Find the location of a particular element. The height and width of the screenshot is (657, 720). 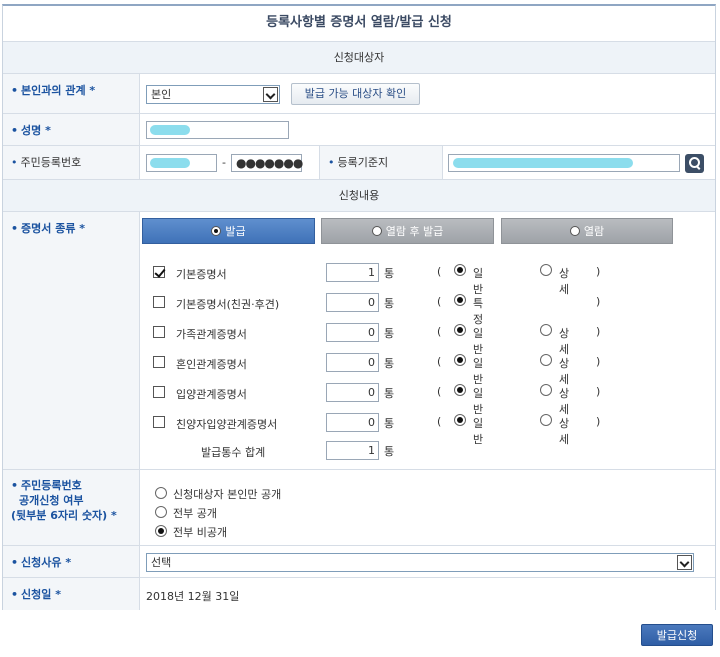

resident-label: • 주민등록번호 is located at coordinates (71, 162).